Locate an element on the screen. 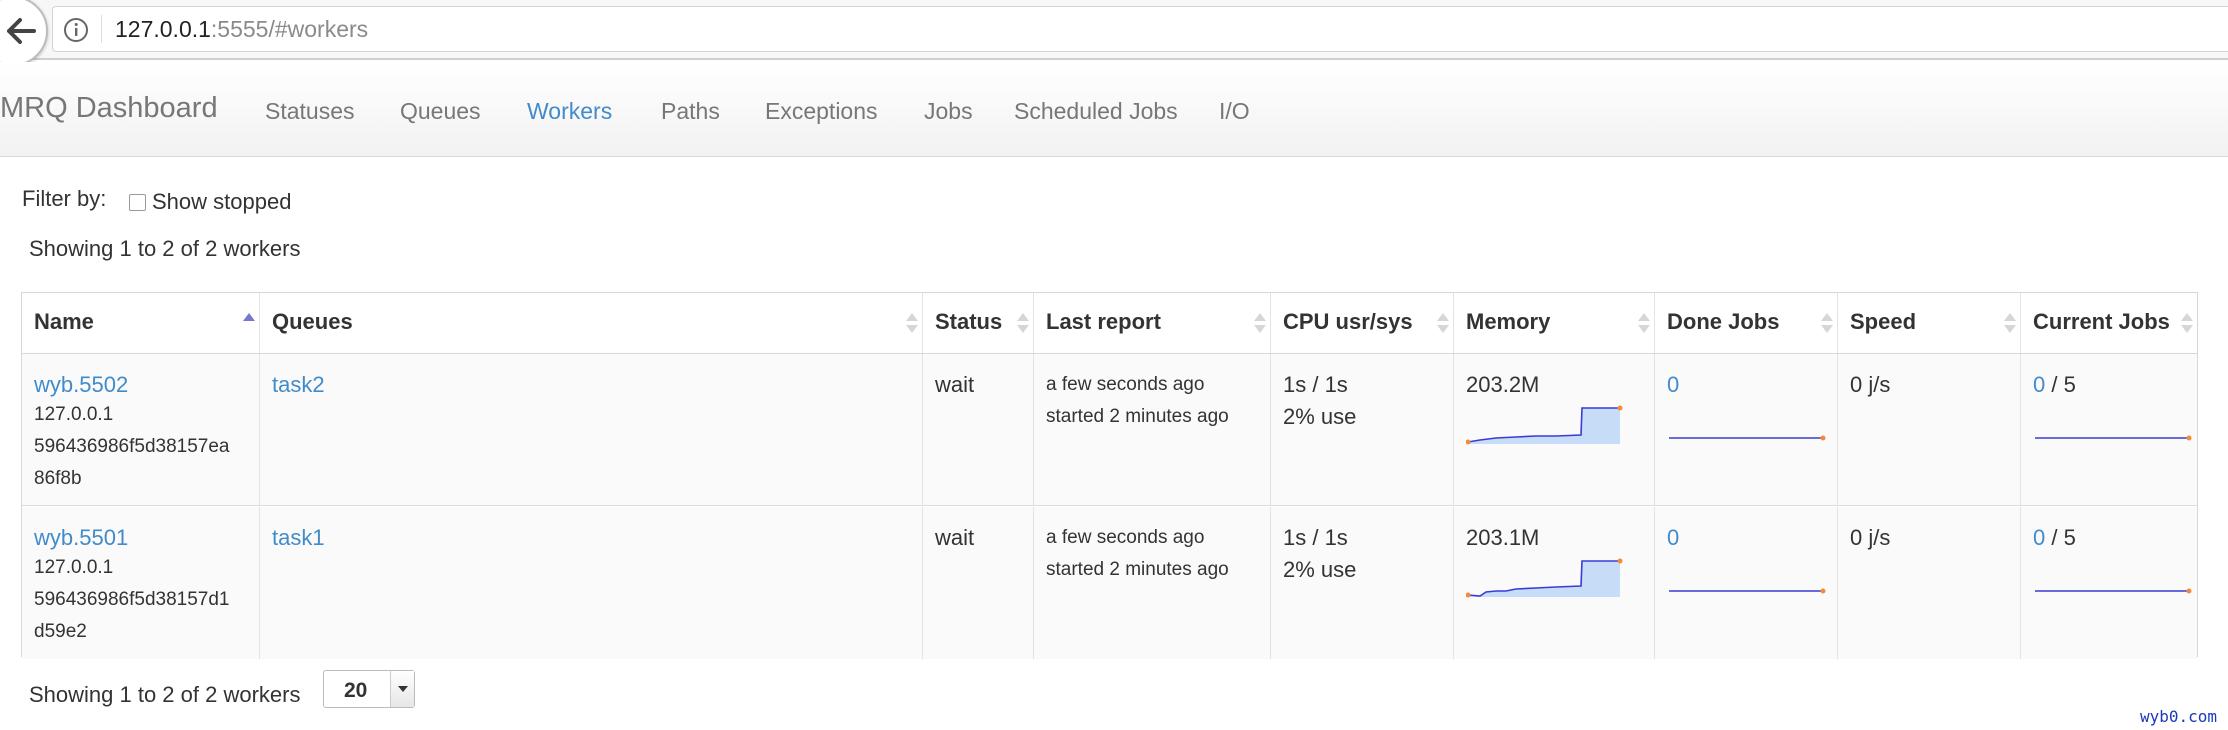  url-text: 127.0.0.1:5555/#workers is located at coordinates (241, 29).